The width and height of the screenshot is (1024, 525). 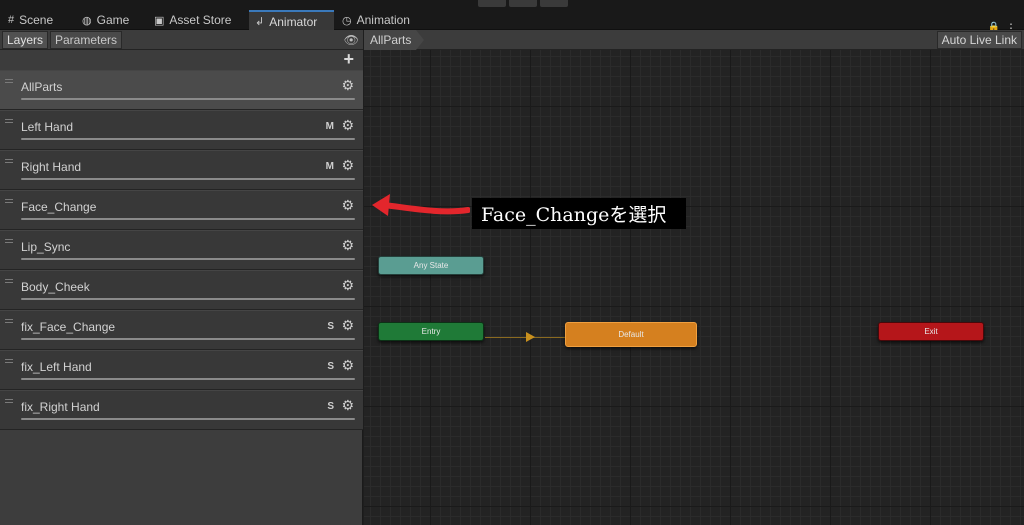 I want to click on tab-layers: Layers, so click(x=25, y=40).